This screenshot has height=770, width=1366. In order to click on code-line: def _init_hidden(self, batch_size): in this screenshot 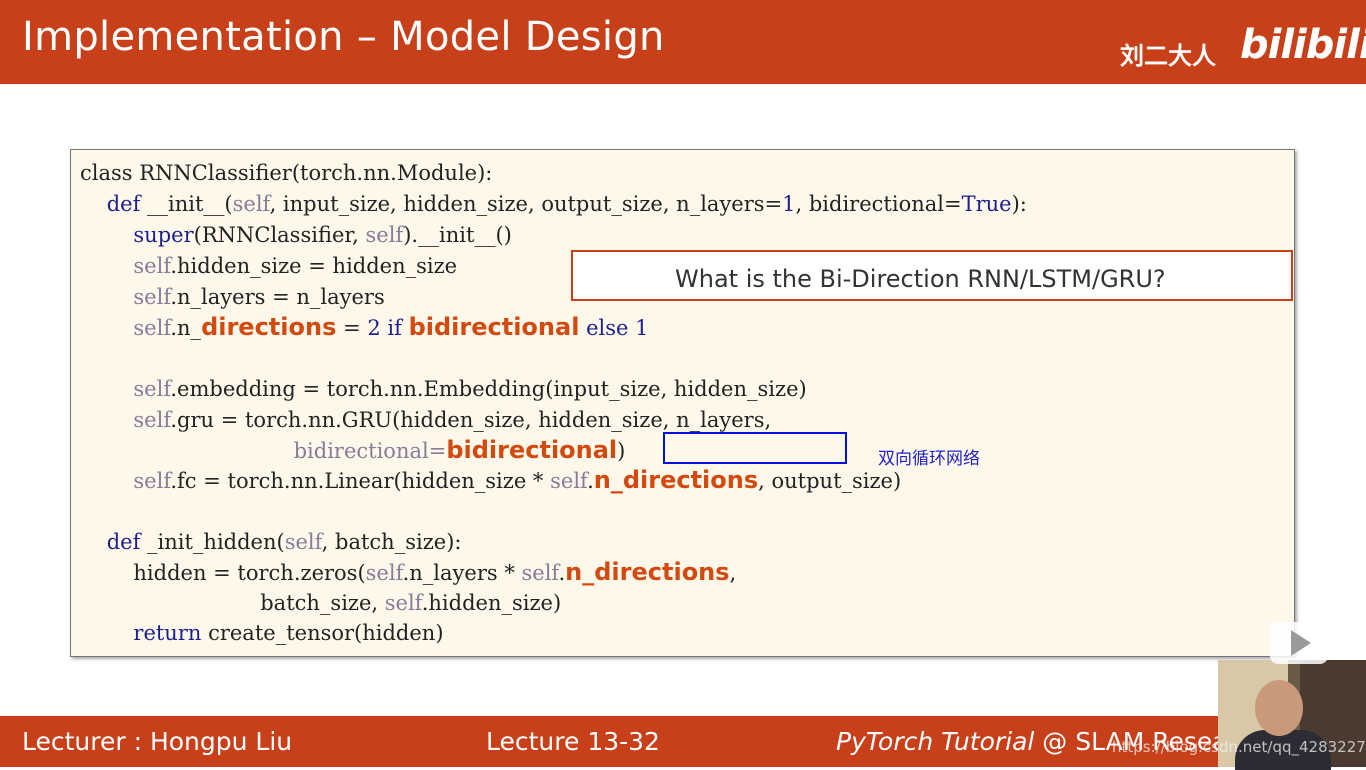, I will do `click(284, 542)`.